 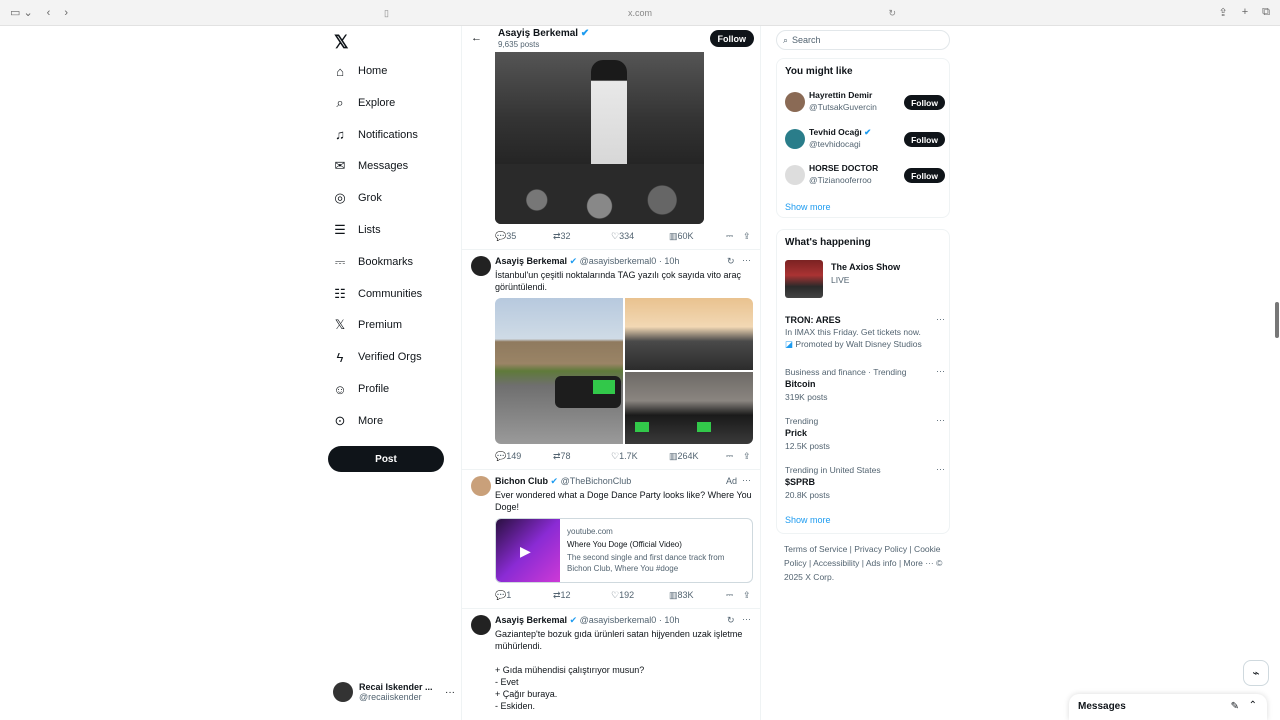 I want to click on trend-item: Trending Prick 12.5K posts ···, so click(x=865, y=434).